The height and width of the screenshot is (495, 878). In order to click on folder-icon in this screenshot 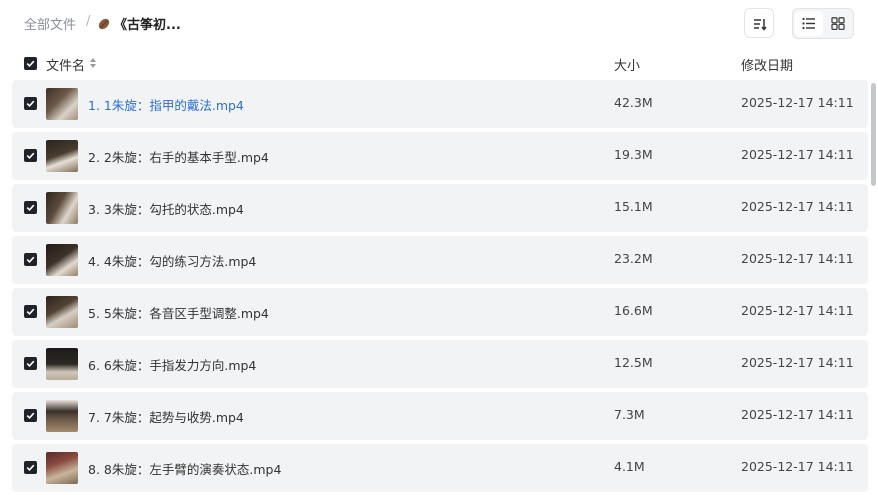, I will do `click(104, 23)`.